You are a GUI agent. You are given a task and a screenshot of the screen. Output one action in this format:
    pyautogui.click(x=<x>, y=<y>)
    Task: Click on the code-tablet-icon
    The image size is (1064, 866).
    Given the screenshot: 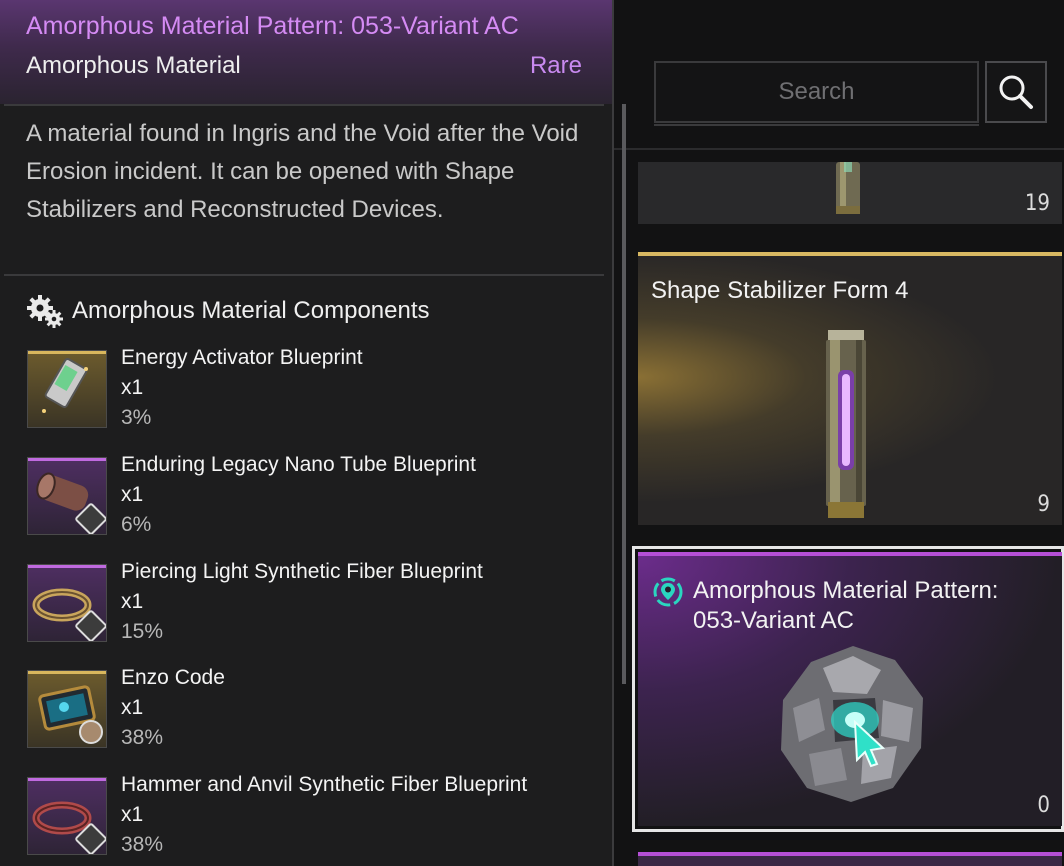 What is the action you would take?
    pyautogui.click(x=67, y=709)
    